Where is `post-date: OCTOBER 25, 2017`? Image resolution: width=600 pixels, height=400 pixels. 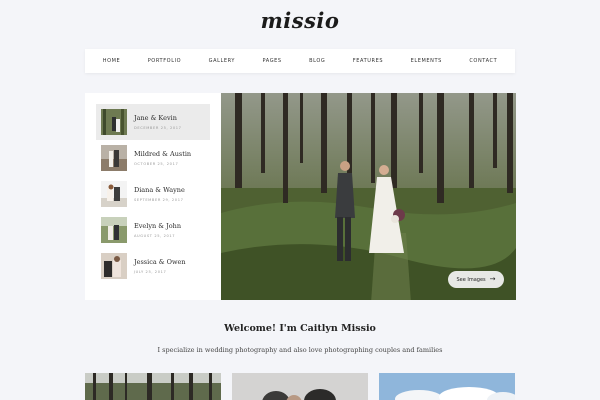 post-date: OCTOBER 25, 2017 is located at coordinates (156, 164).